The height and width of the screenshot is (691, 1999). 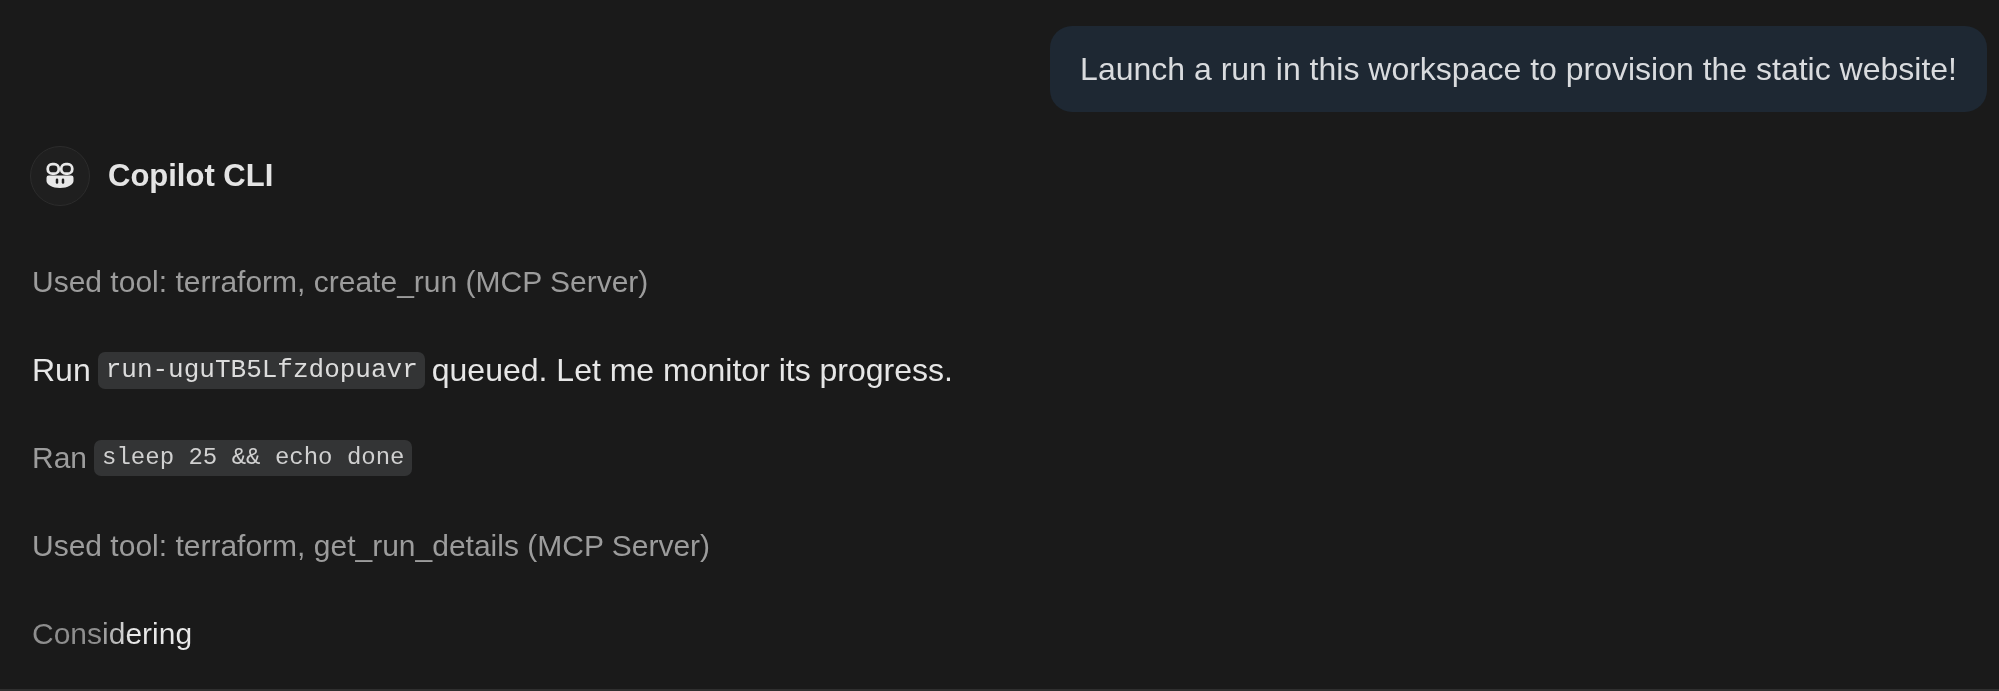 What do you see at coordinates (692, 370) in the screenshot?
I see `message-text: queued. Let me monitor its progress.` at bounding box center [692, 370].